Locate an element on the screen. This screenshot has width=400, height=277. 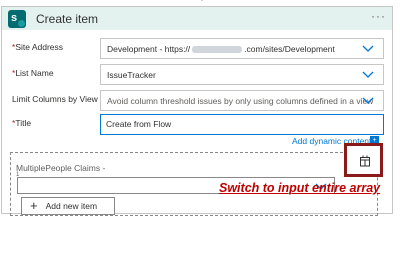
switch-to-array-highlight is located at coordinates (363, 160).